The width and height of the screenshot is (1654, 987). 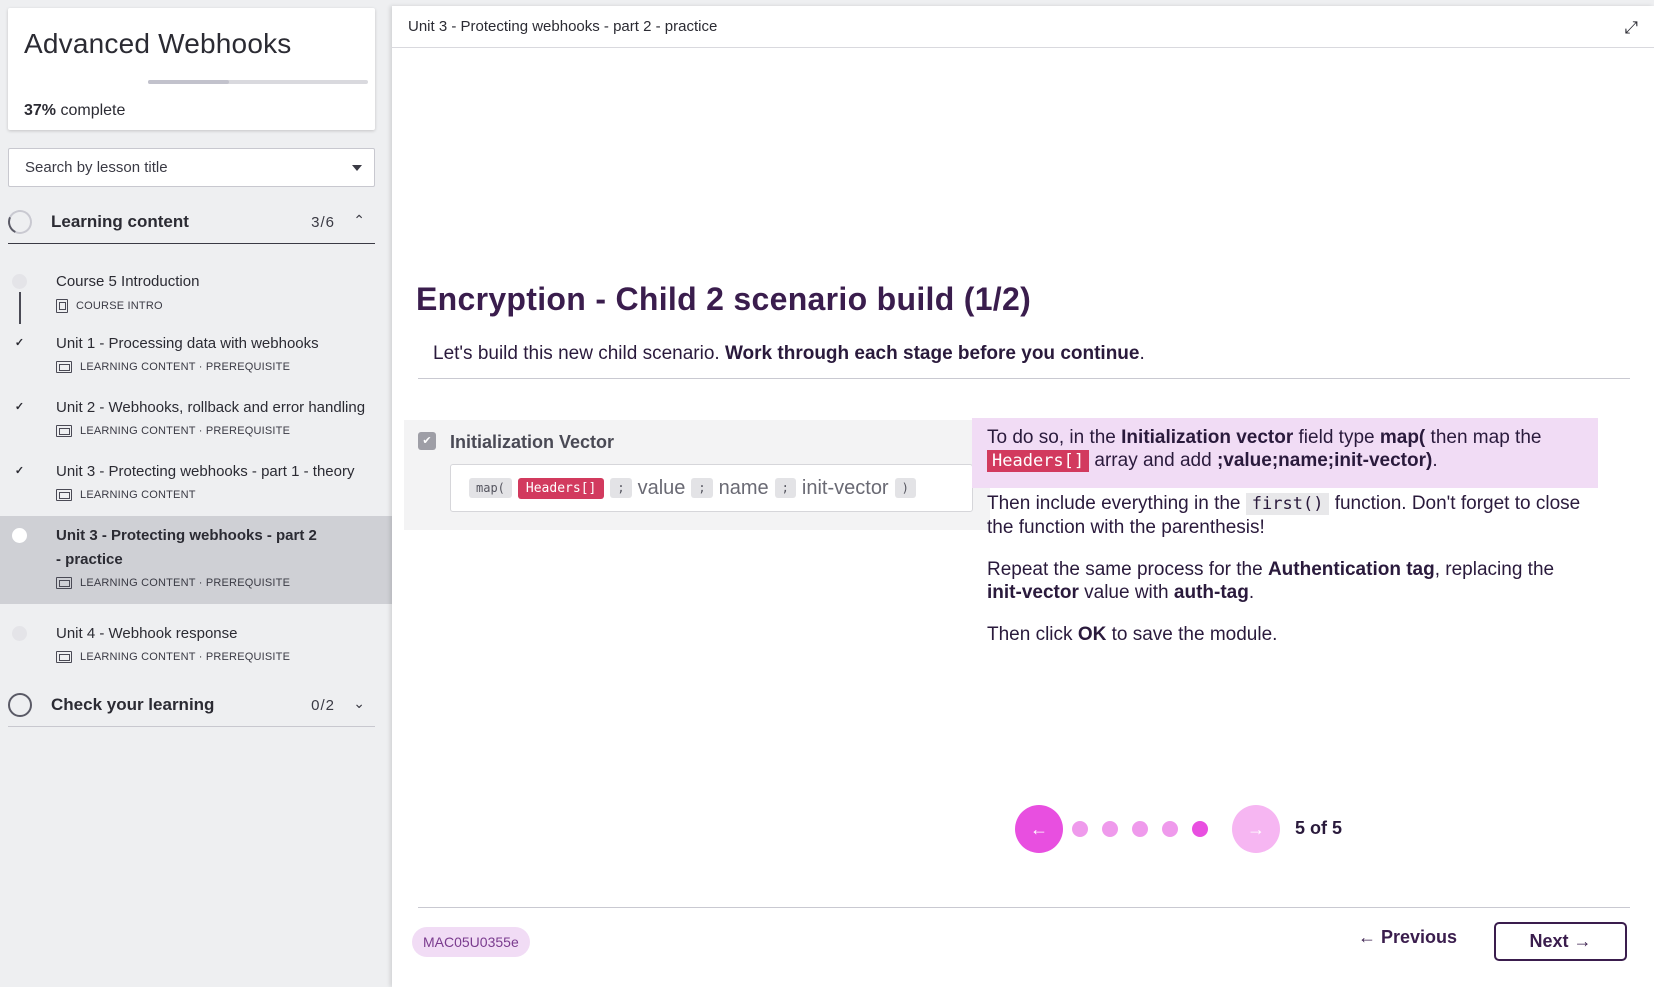 What do you see at coordinates (1560, 941) in the screenshot?
I see `next-button: Next →` at bounding box center [1560, 941].